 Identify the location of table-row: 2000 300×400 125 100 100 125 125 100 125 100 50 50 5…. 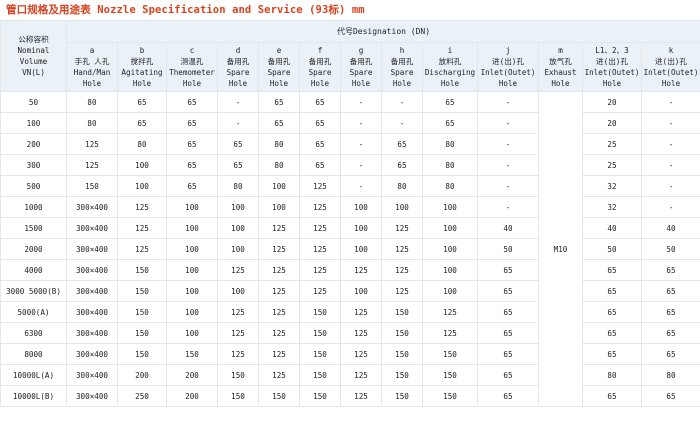
(350, 249).